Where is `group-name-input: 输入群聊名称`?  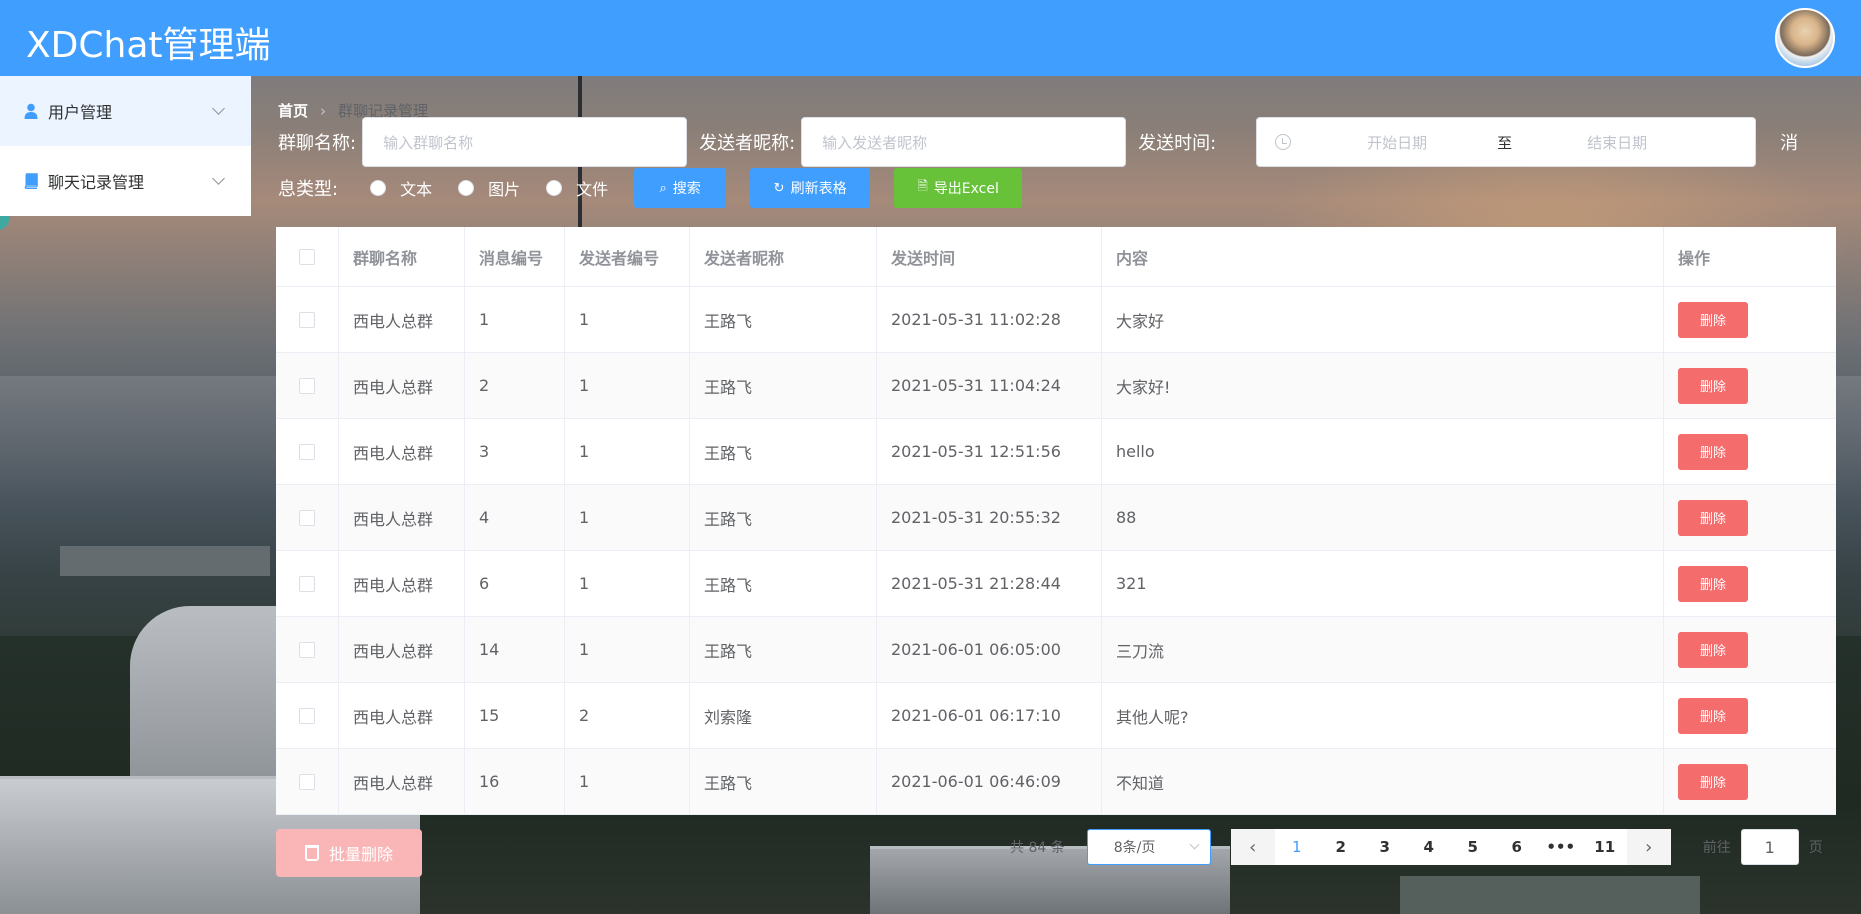 group-name-input: 输入群聊名称 is located at coordinates (525, 142).